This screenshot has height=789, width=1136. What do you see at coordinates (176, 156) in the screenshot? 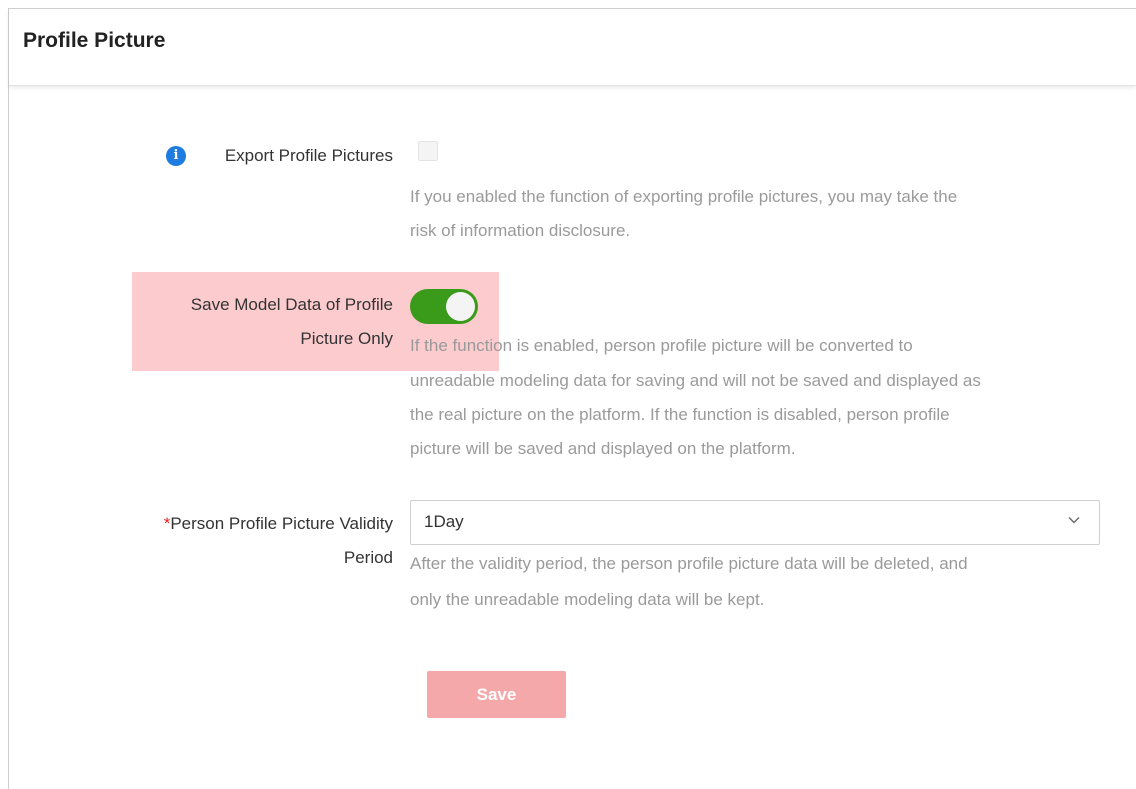
I see `info-icon: i` at bounding box center [176, 156].